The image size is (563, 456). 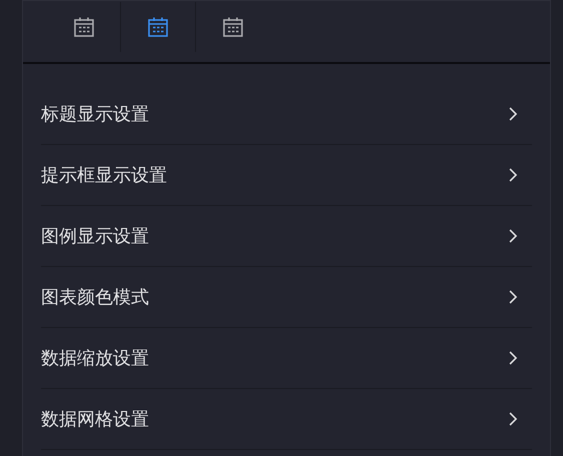 What do you see at coordinates (286, 236) in the screenshot?
I see `settings-item: 图例显示设置` at bounding box center [286, 236].